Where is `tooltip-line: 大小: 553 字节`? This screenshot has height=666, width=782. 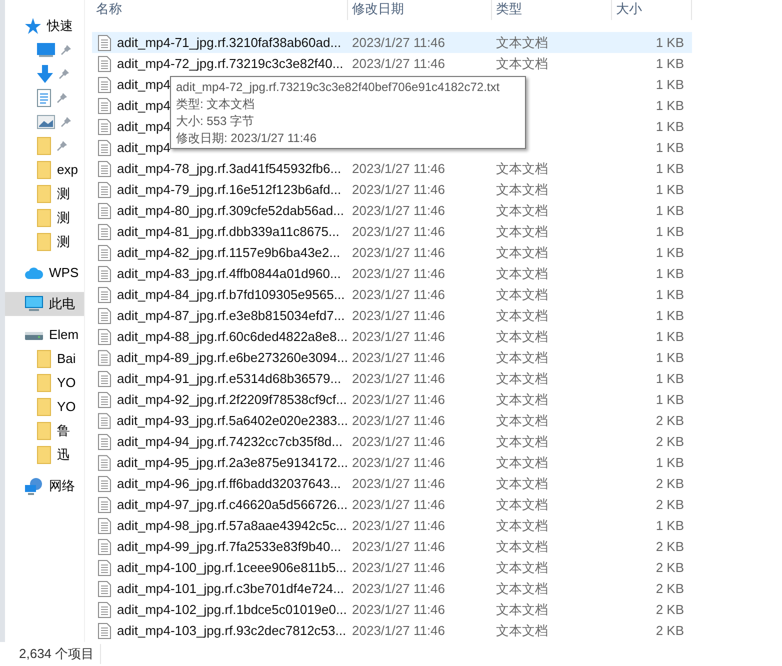
tooltip-line: 大小: 553 字节 is located at coordinates (216, 121).